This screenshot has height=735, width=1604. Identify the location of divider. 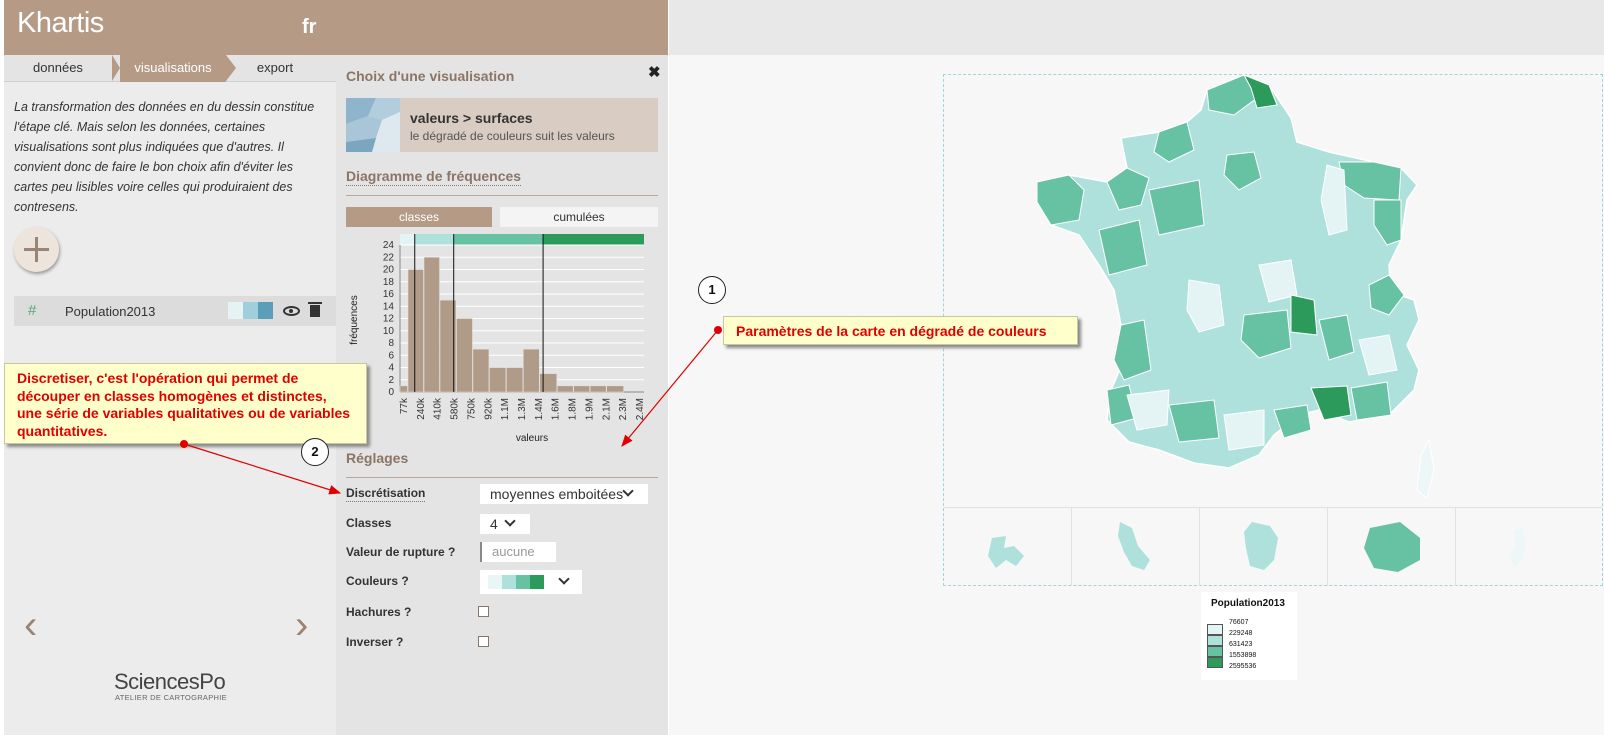
(502, 477).